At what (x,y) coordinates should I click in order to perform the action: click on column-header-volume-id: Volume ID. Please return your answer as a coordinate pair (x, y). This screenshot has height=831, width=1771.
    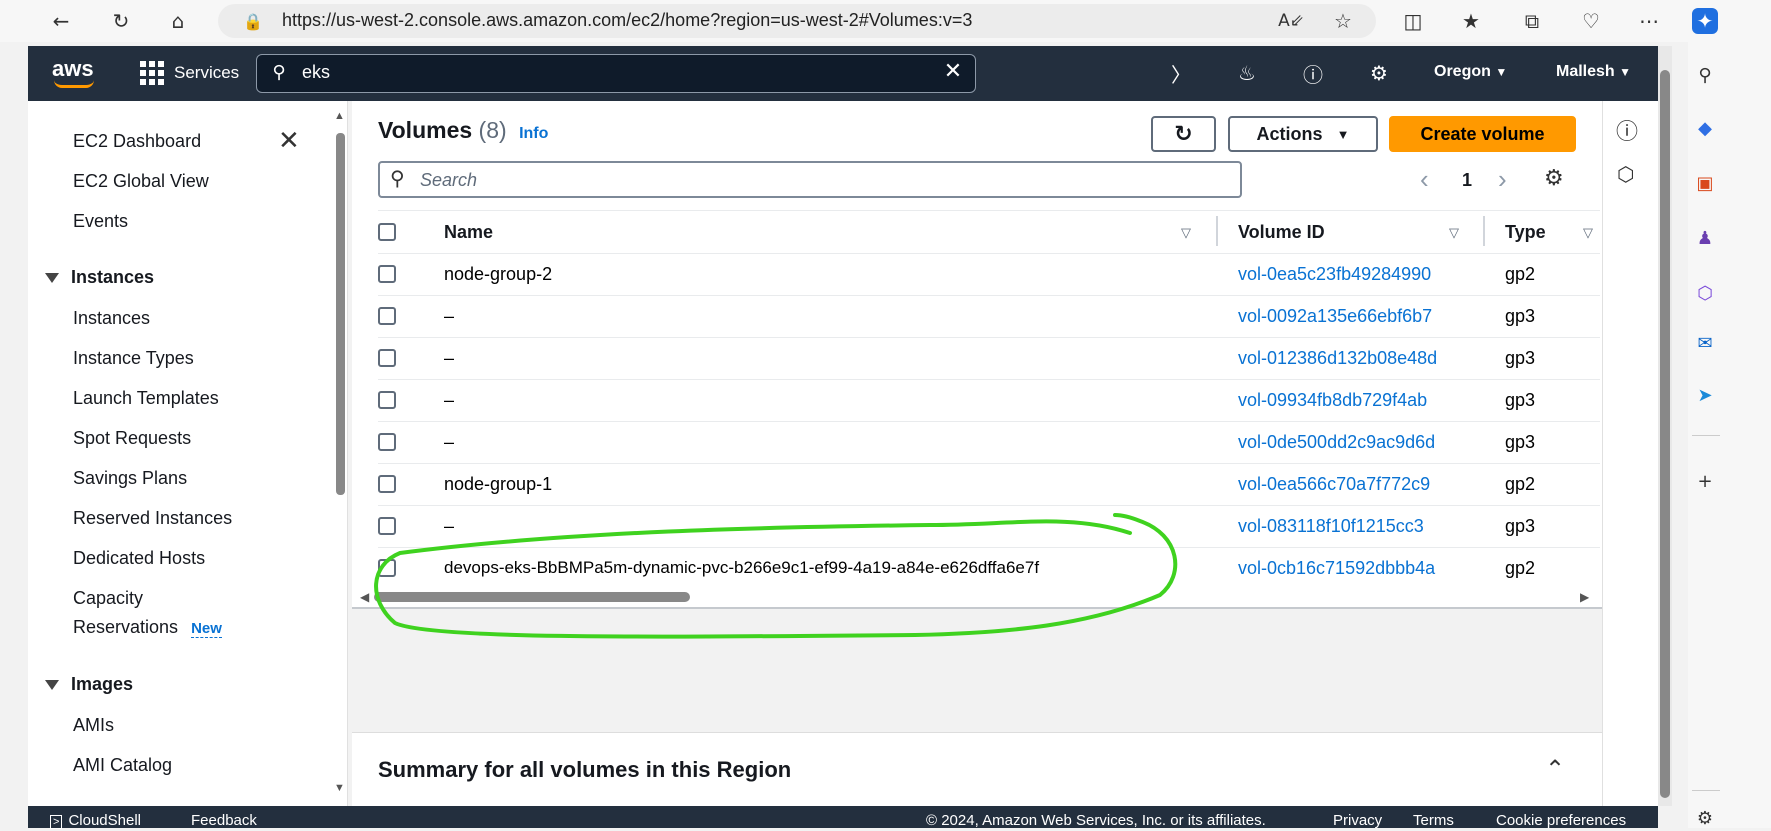
    Looking at the image, I should click on (1281, 232).